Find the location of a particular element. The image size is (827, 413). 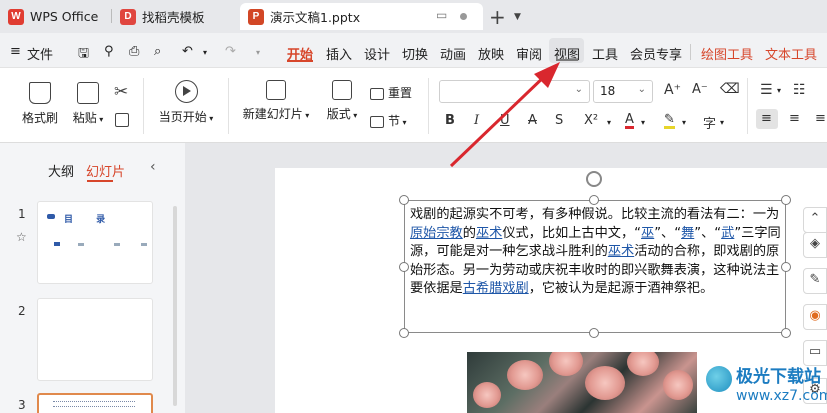

annotation-arrow is located at coordinates (504, 115).